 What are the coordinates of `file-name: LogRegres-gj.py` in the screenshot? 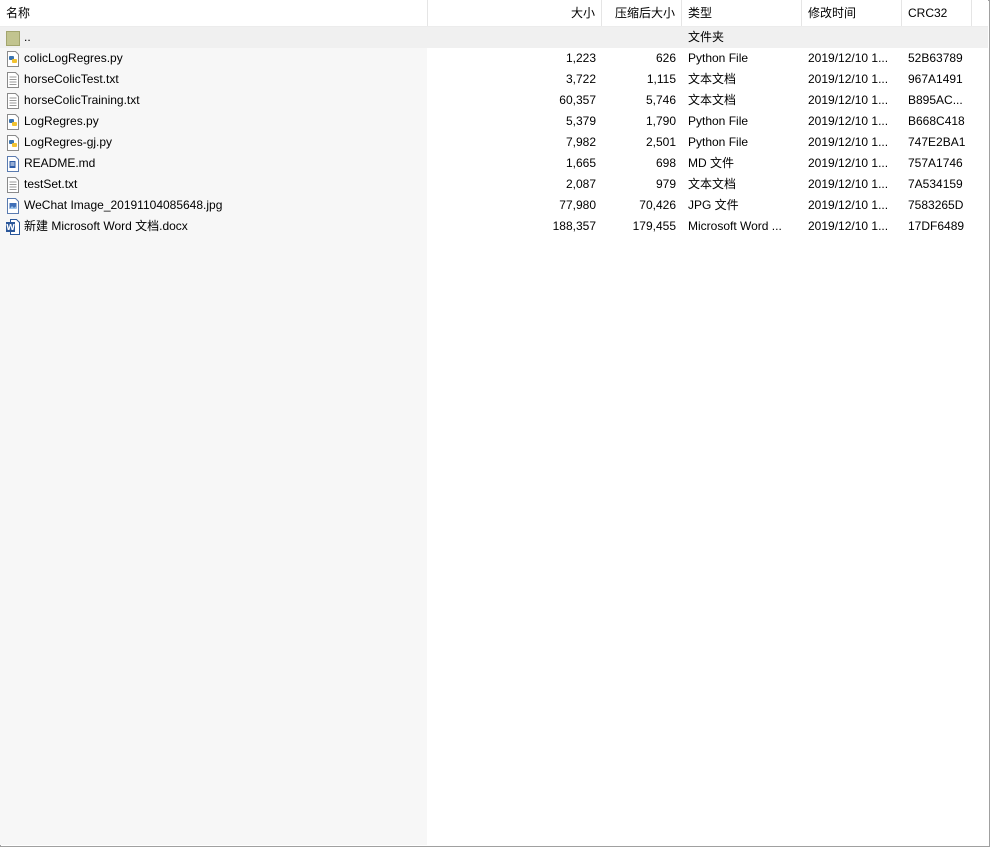 It's located at (68, 142).